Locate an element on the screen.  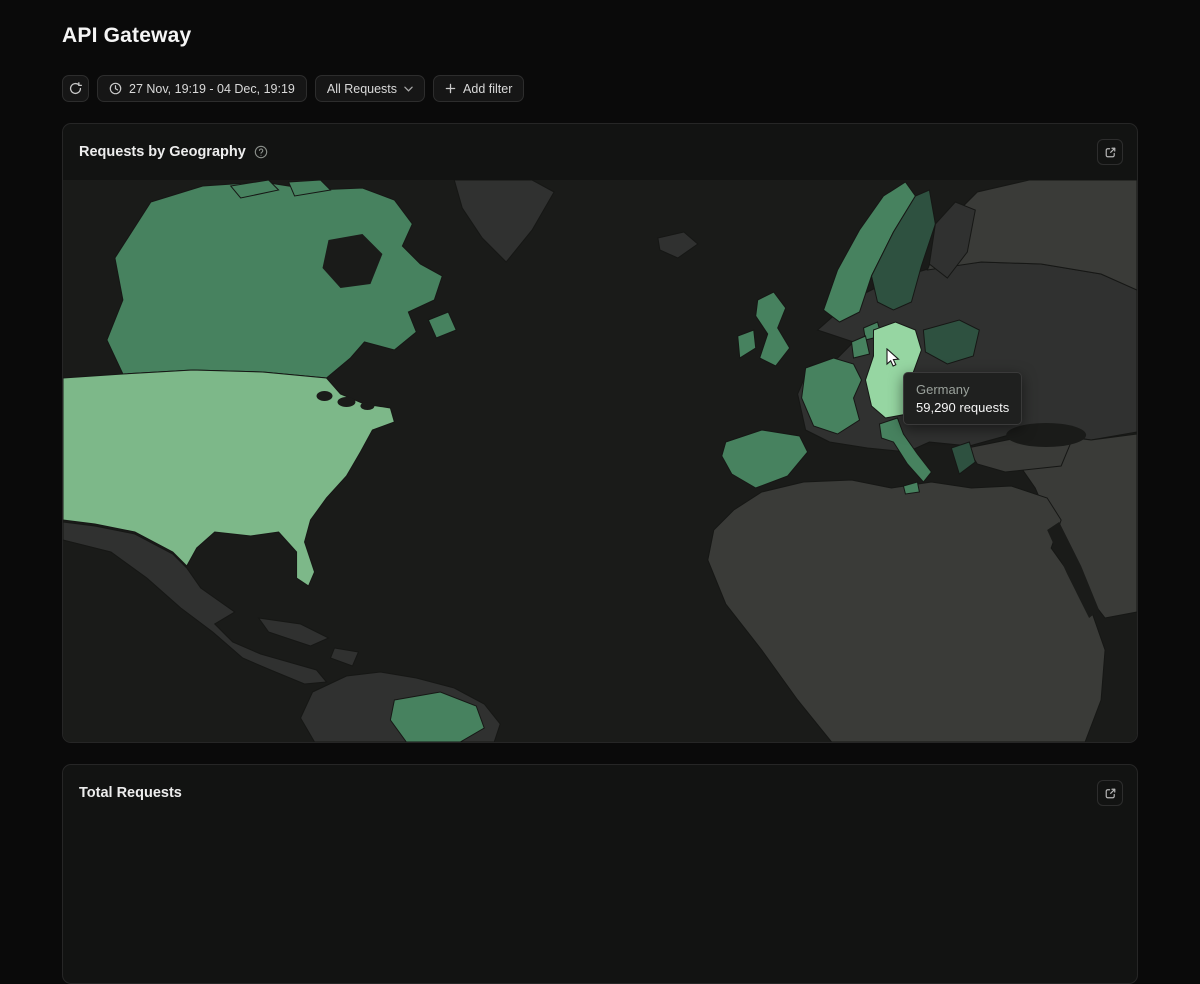
geography-panel-title: Requests by Geography is located at coordinates (162, 152).